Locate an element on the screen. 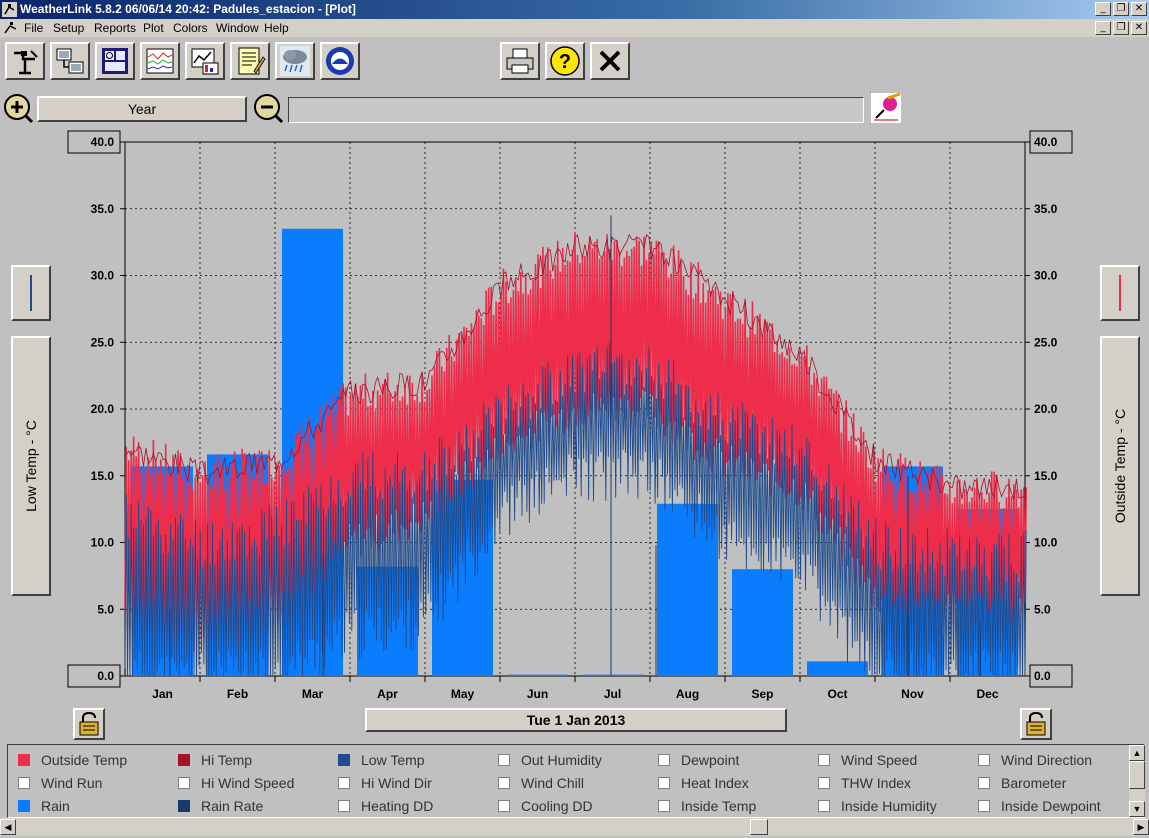 The width and height of the screenshot is (1149, 838). legend-item-thw-index: THW Index is located at coordinates (864, 783).